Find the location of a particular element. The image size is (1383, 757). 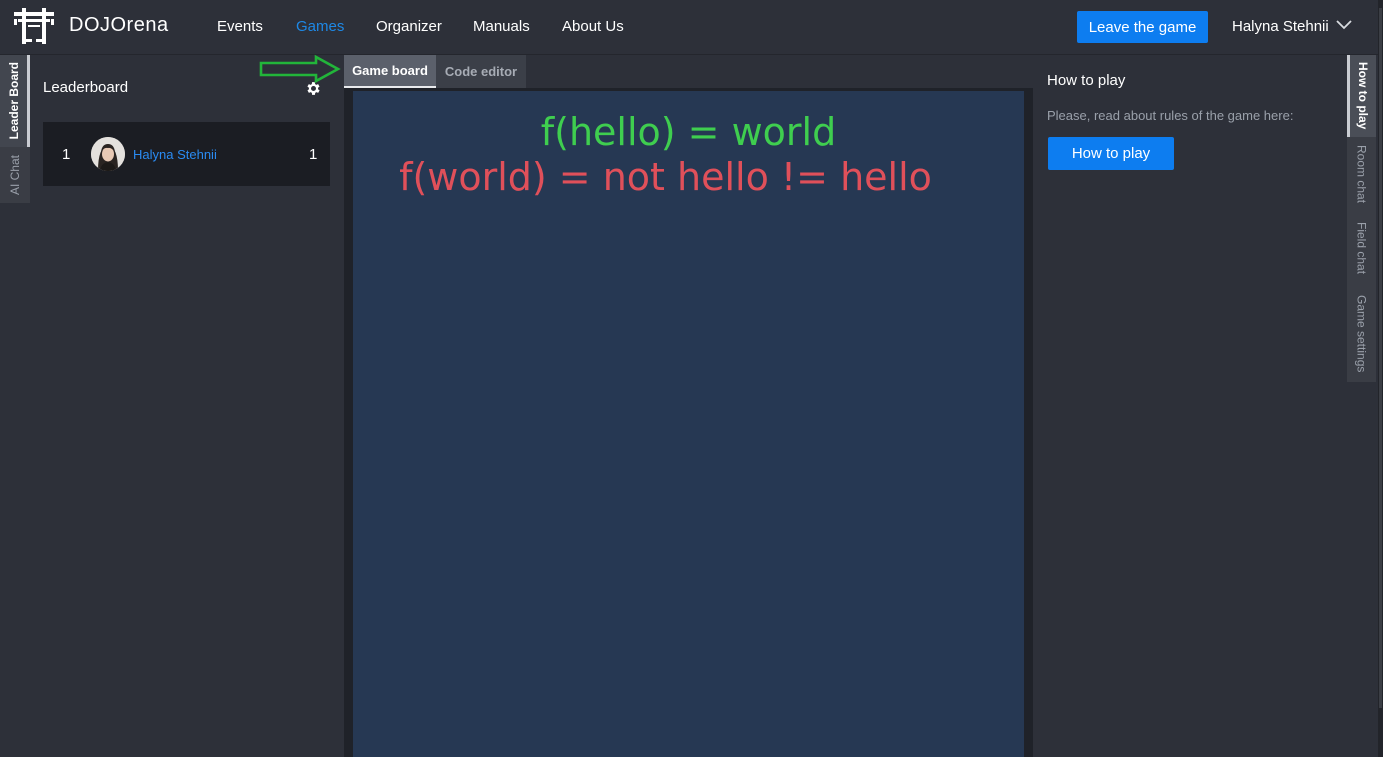

nav-about-us: About Us is located at coordinates (593, 26).